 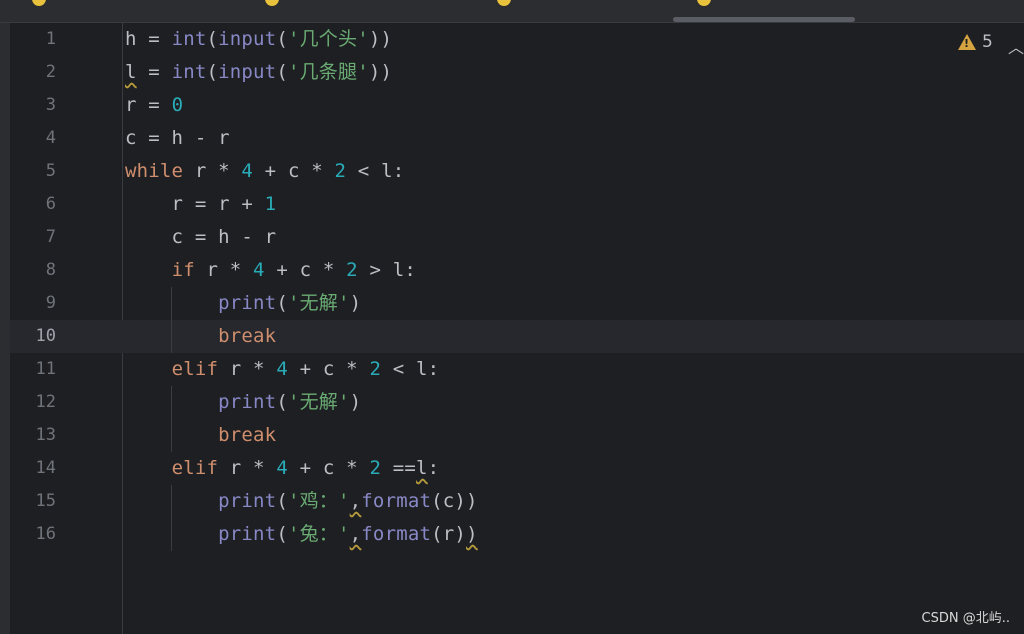 I want to click on line-number: 3, so click(x=33, y=105).